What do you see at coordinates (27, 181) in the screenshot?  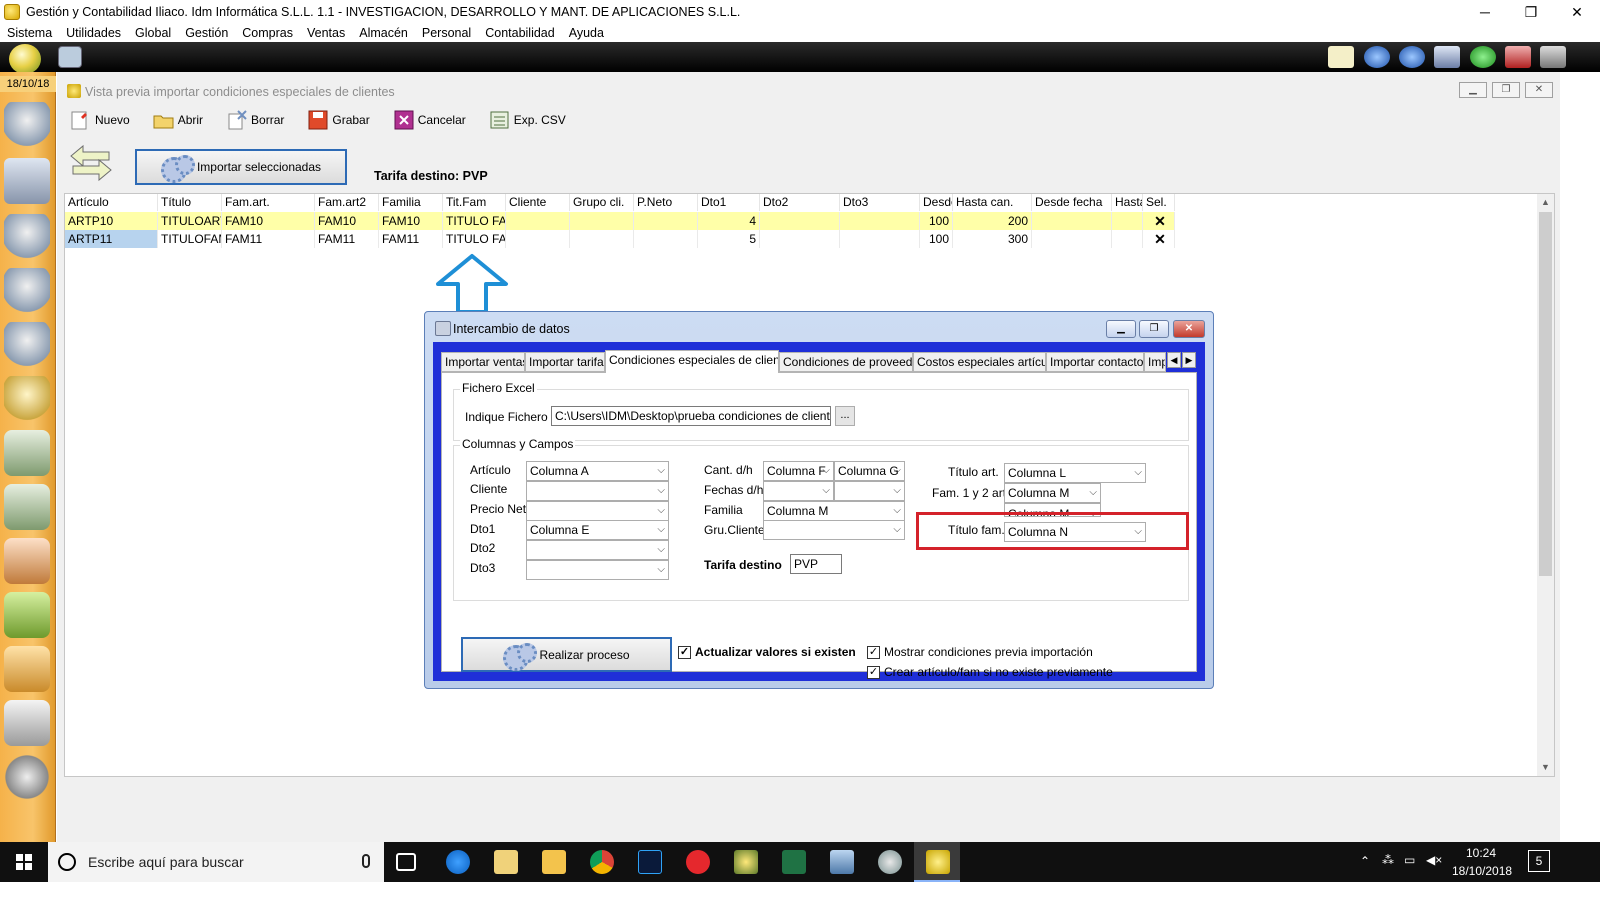 I see `articles-icon` at bounding box center [27, 181].